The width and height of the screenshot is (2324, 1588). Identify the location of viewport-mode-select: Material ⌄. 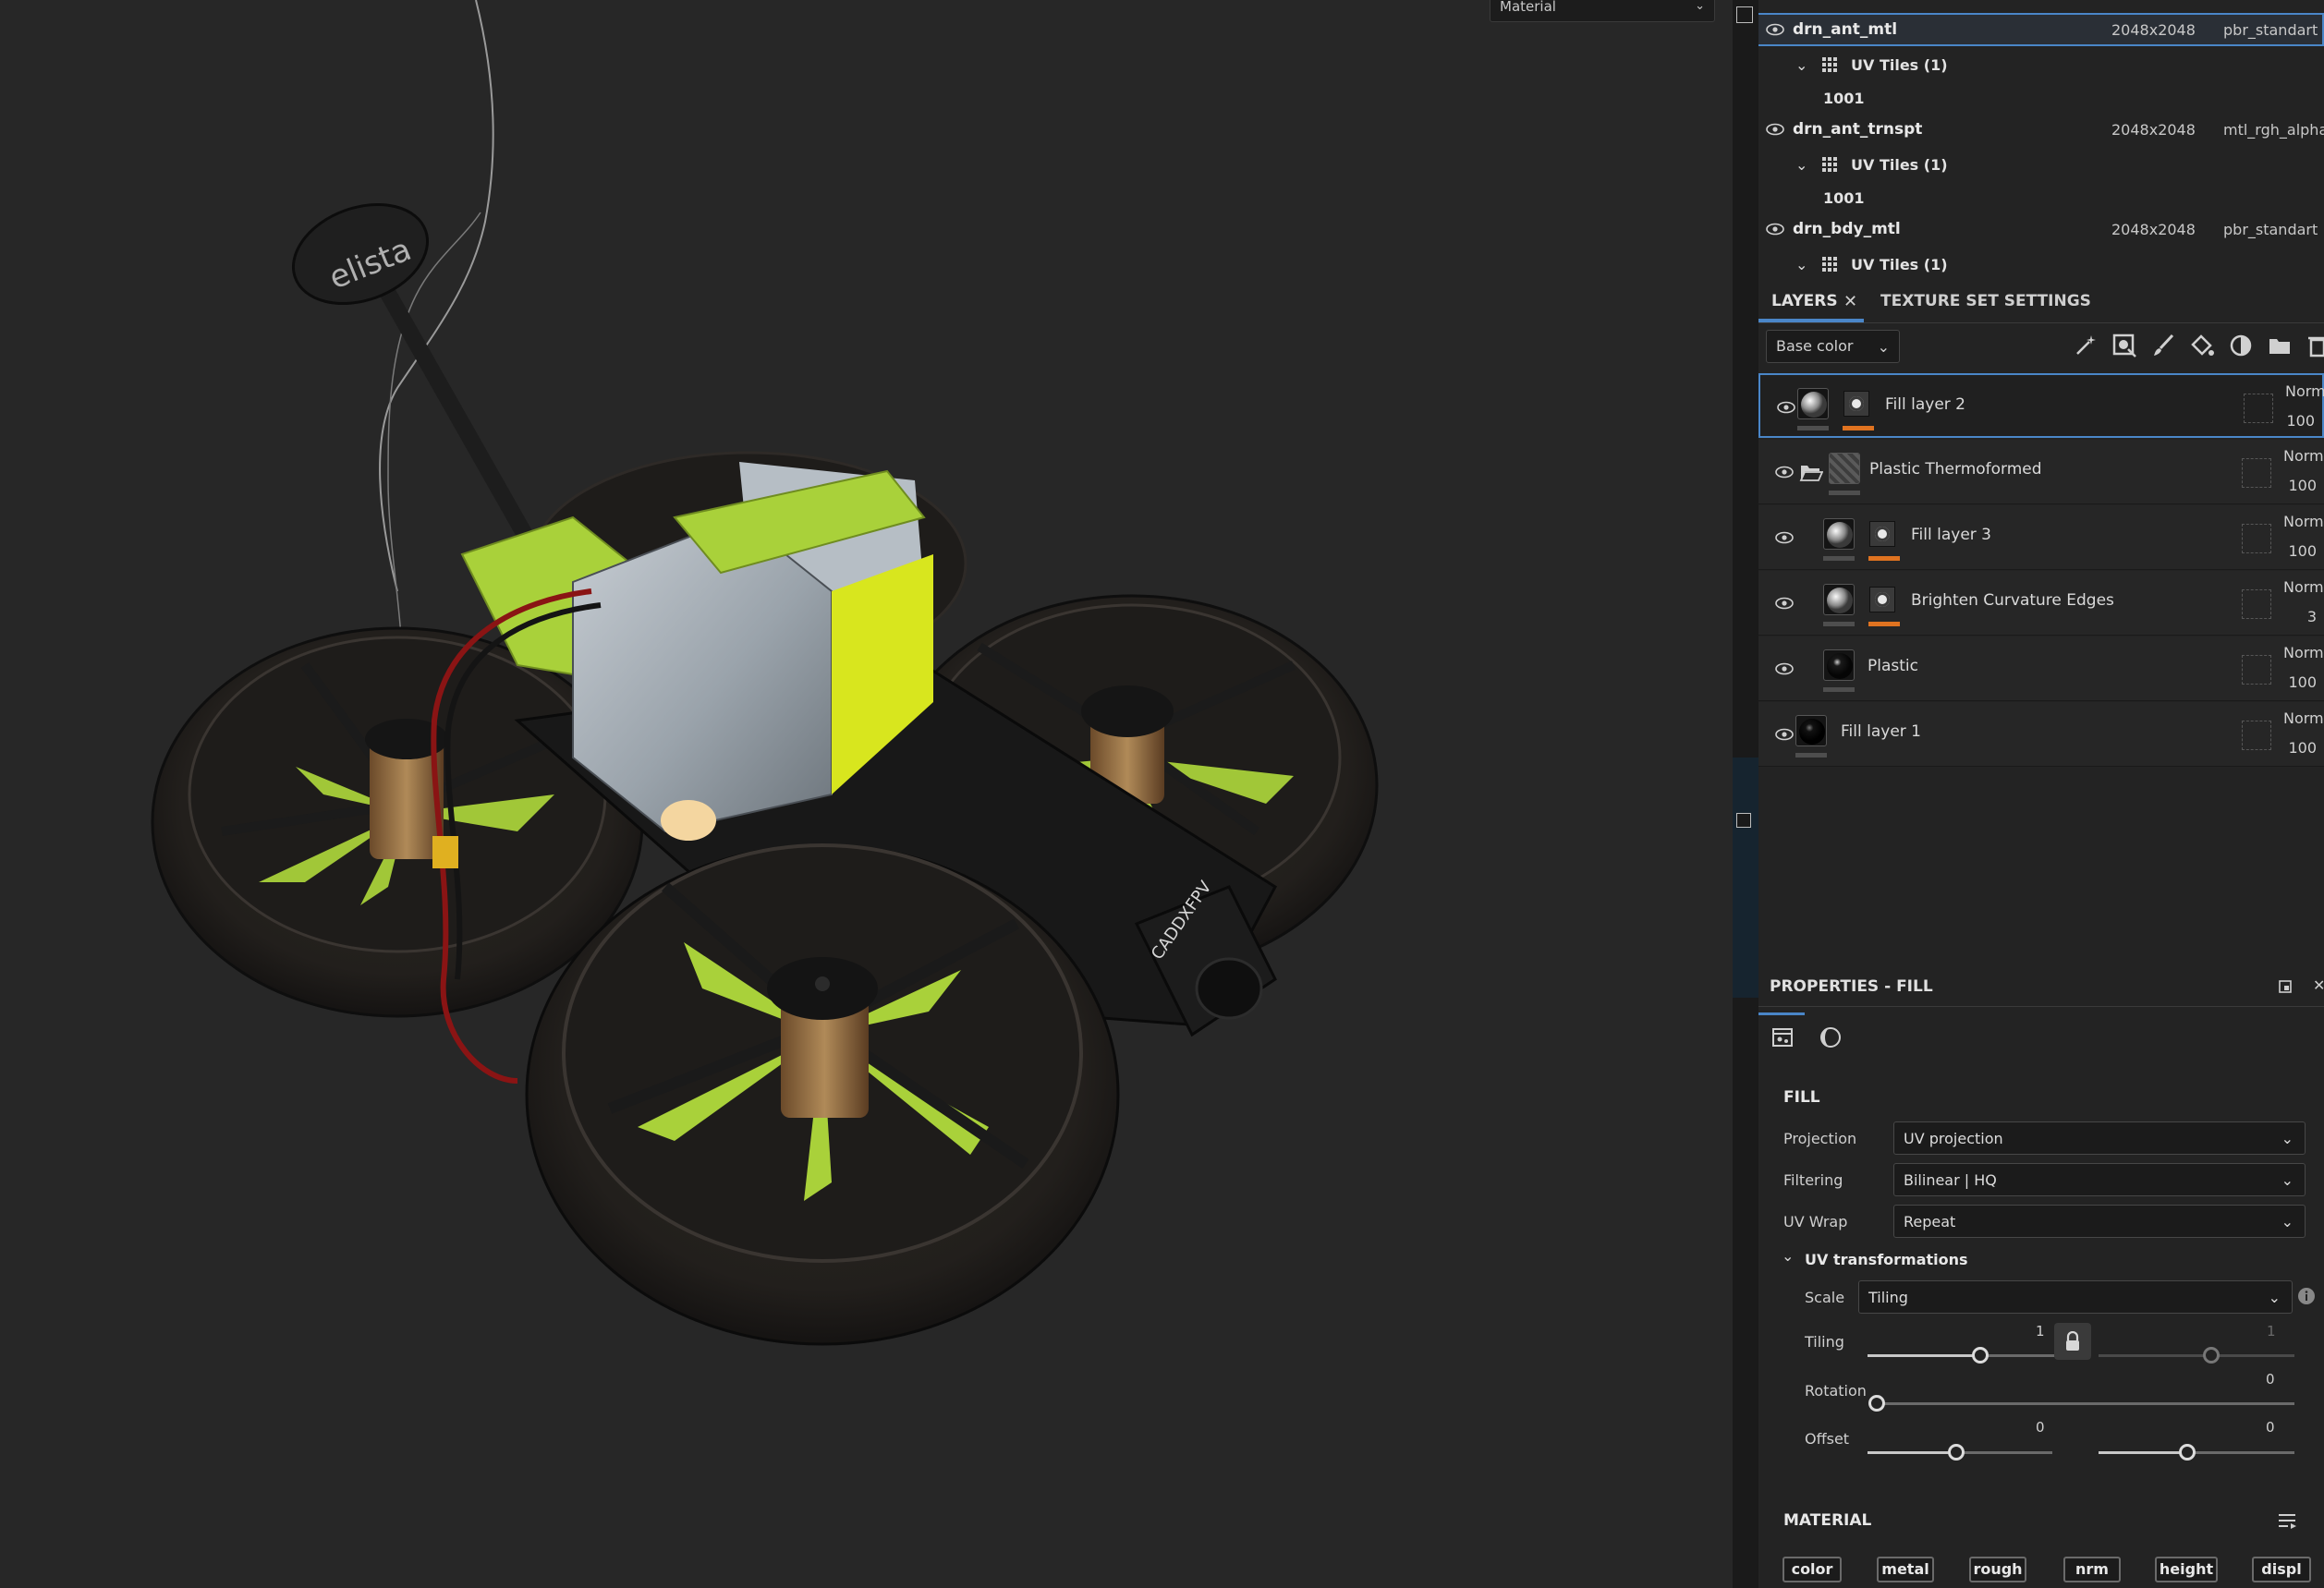
(1602, 11).